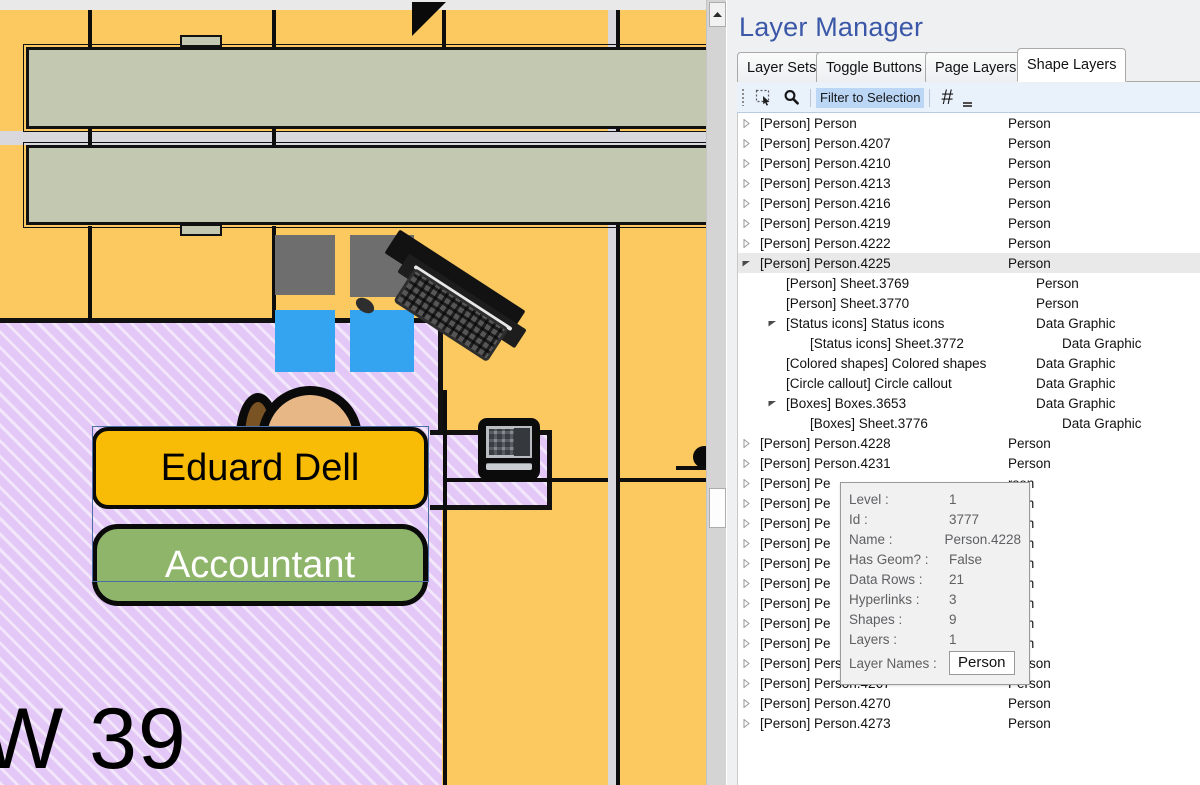 This screenshot has height=785, width=1200. What do you see at coordinates (831, 27) in the screenshot?
I see `page-title: Layer Manager` at bounding box center [831, 27].